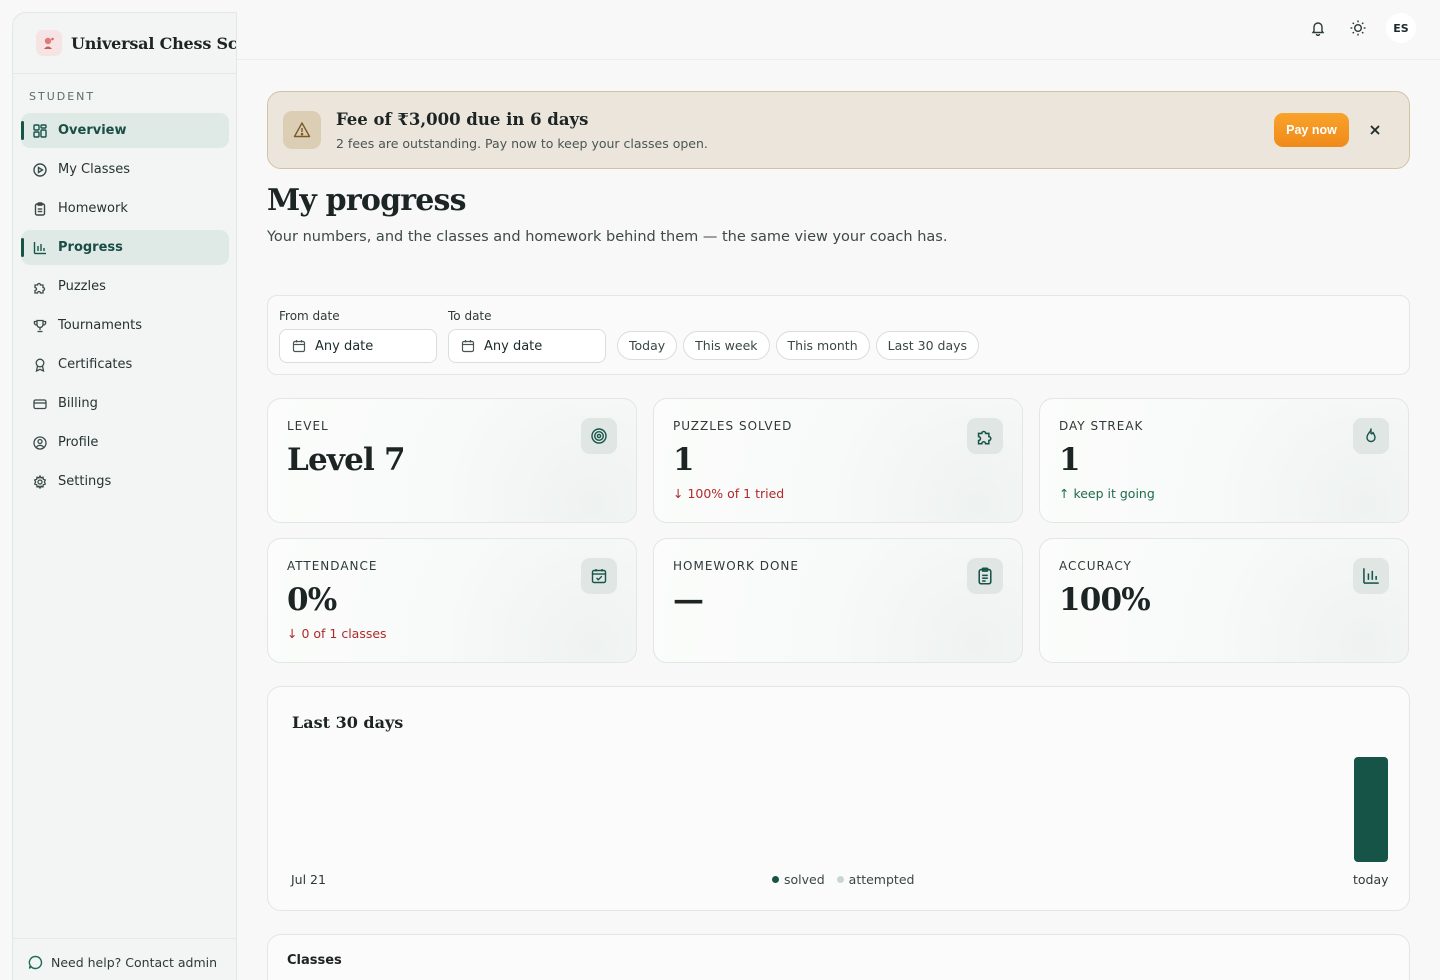 The width and height of the screenshot is (1440, 980). What do you see at coordinates (726, 345) in the screenshot?
I see `preset-this-week: This week` at bounding box center [726, 345].